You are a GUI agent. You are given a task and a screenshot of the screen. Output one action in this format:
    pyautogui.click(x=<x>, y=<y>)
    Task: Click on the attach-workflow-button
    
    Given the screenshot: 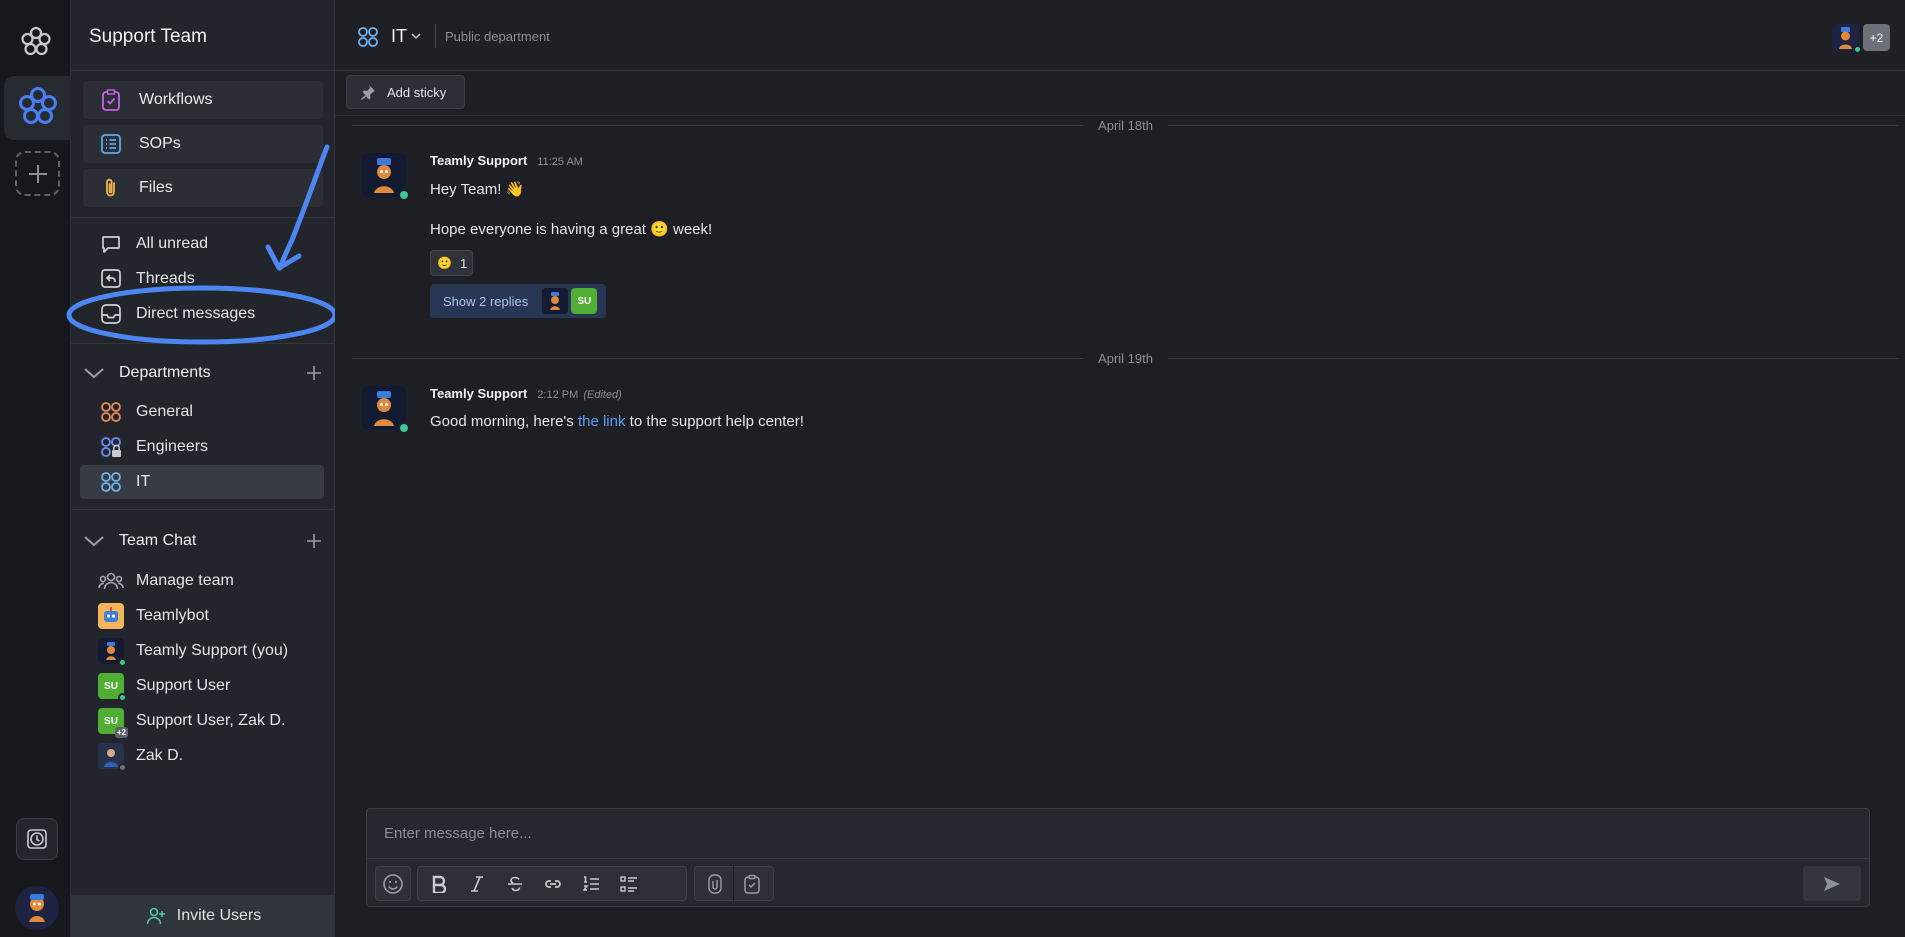 What is the action you would take?
    pyautogui.click(x=752, y=883)
    